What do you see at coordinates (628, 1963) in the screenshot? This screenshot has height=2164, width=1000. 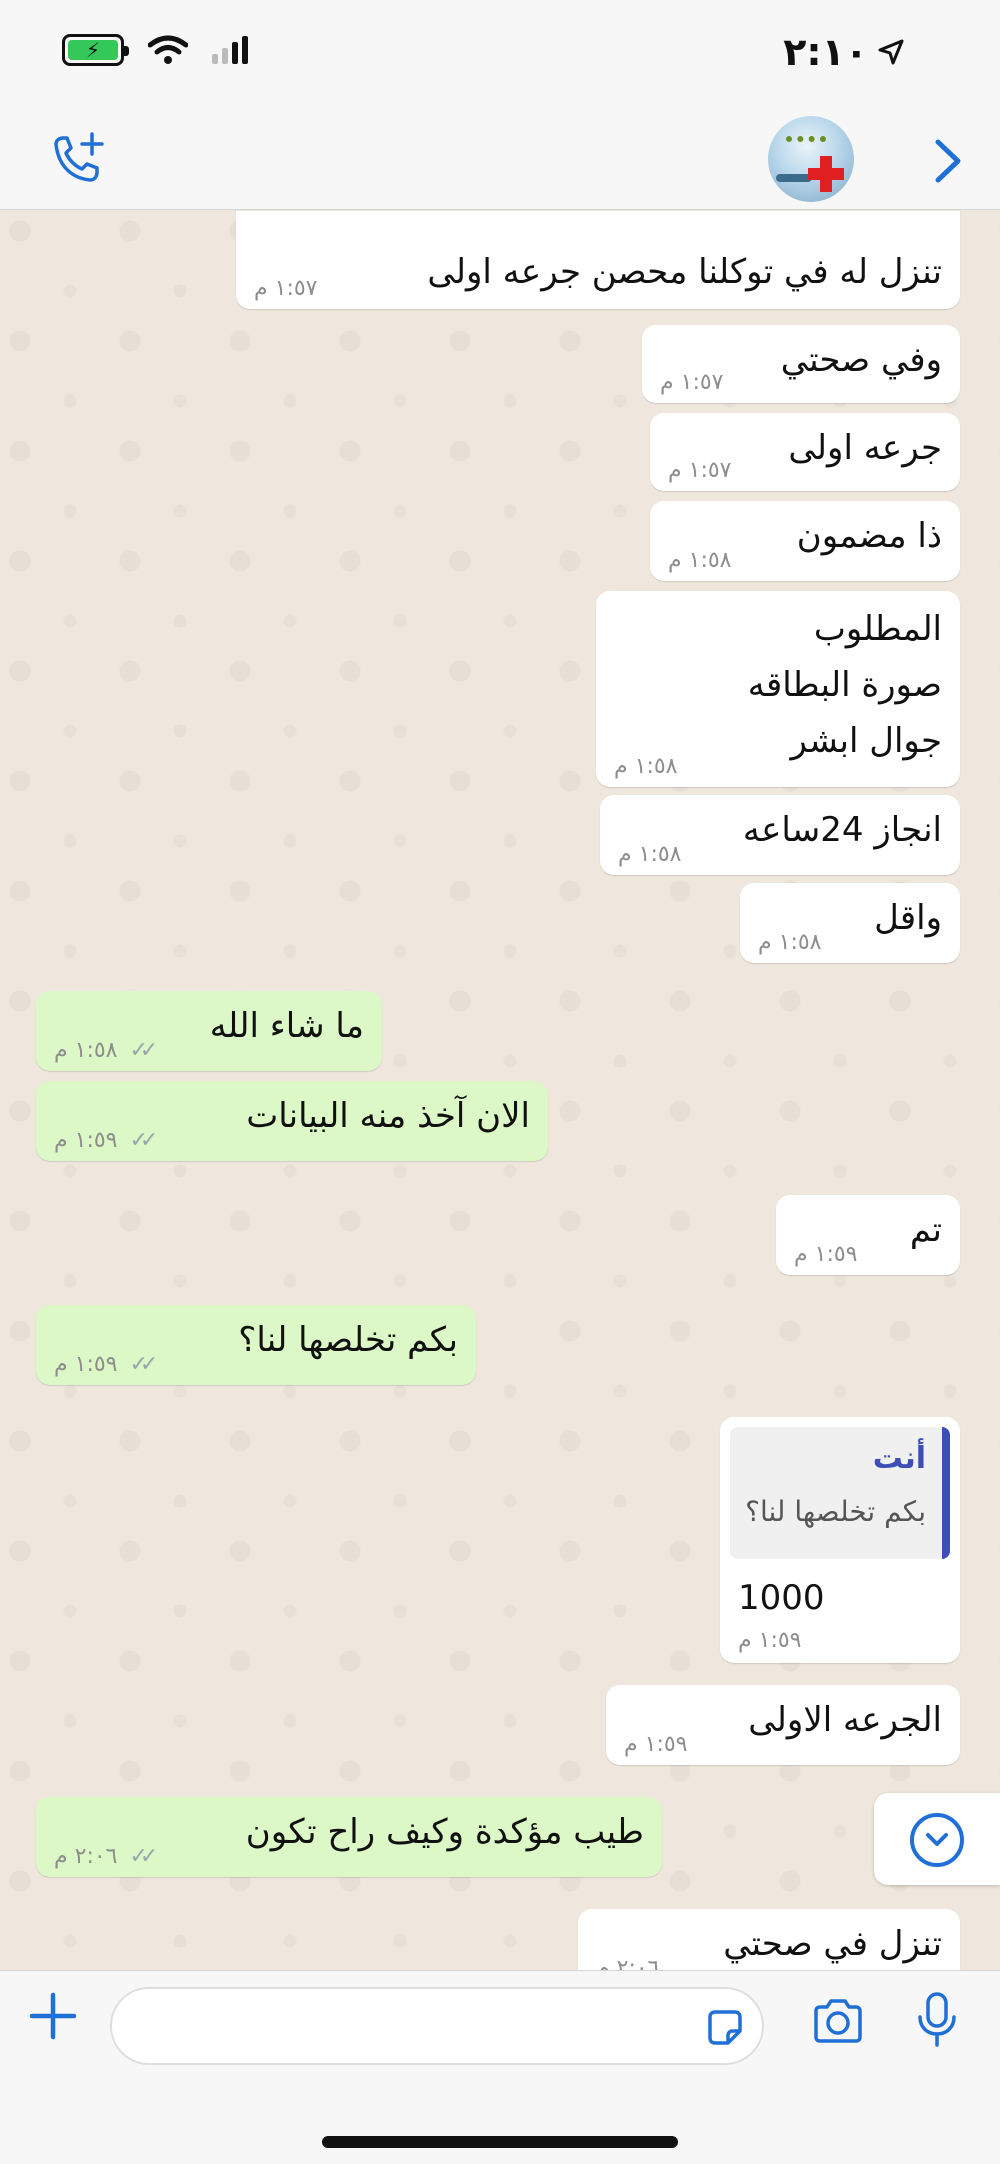 I see `message-time: ٢:٠٦ م` at bounding box center [628, 1963].